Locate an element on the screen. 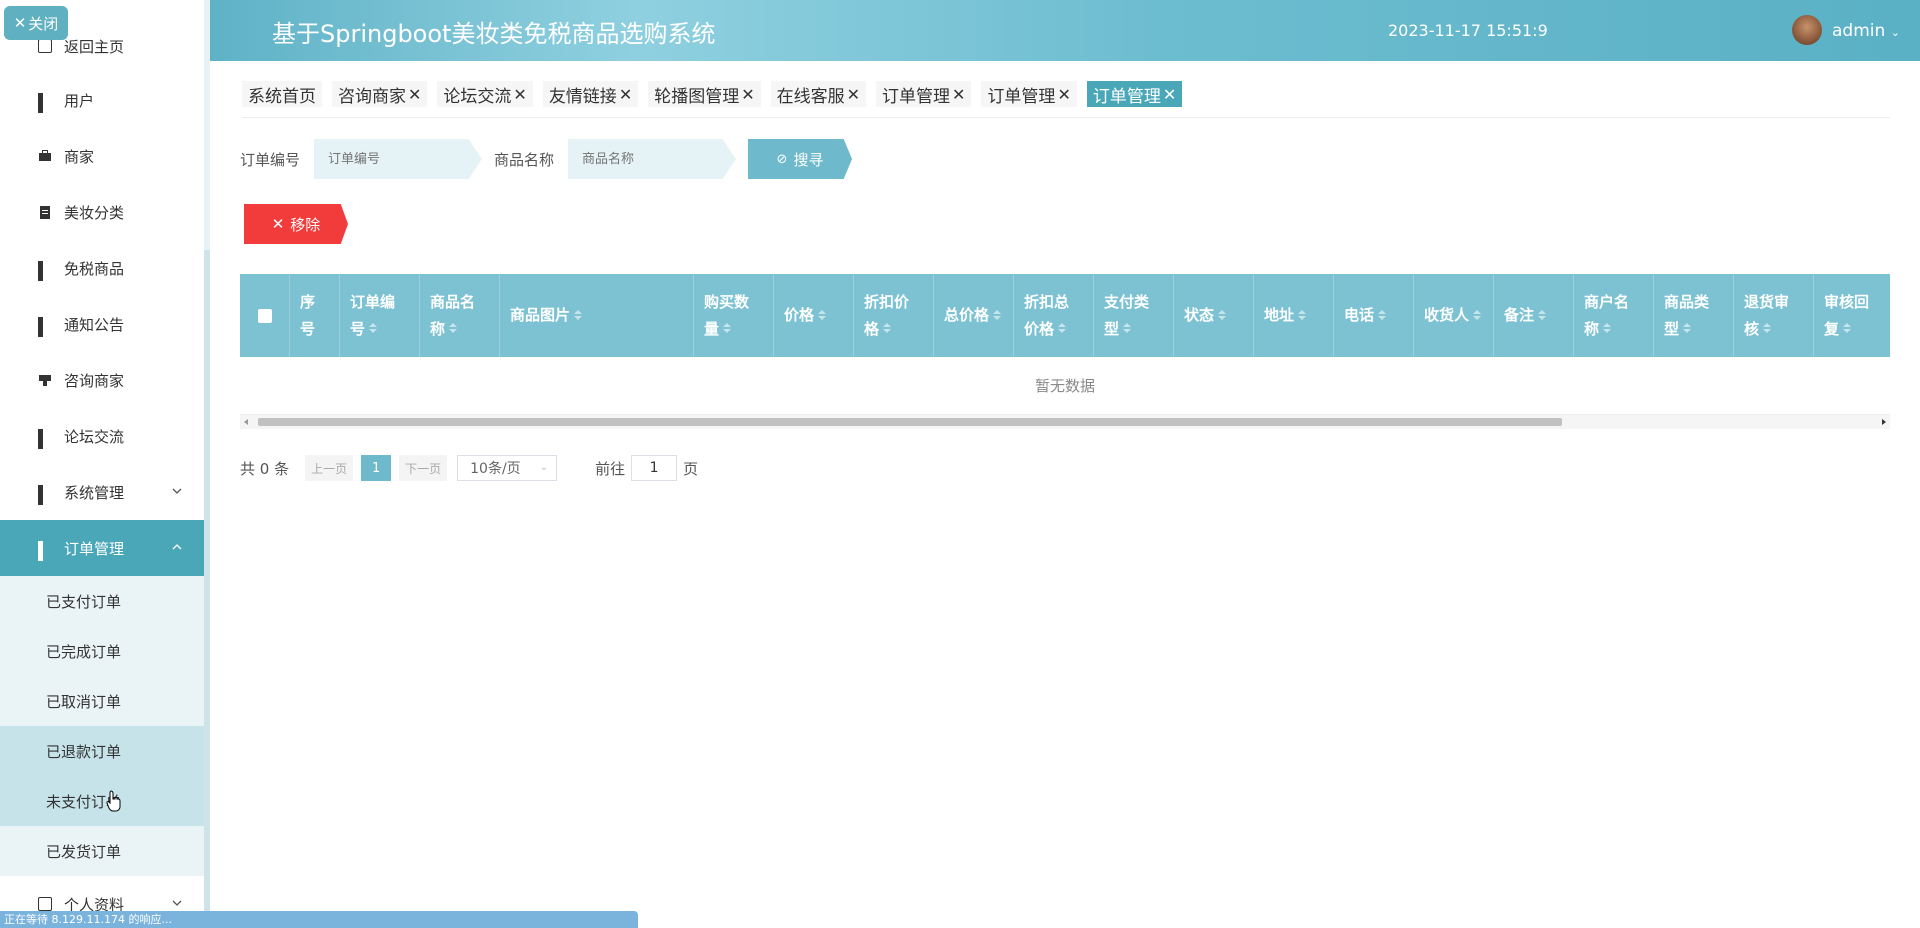 Image resolution: width=1920 pixels, height=928 pixels. column-header-4: 购买数量 is located at coordinates (734, 315).